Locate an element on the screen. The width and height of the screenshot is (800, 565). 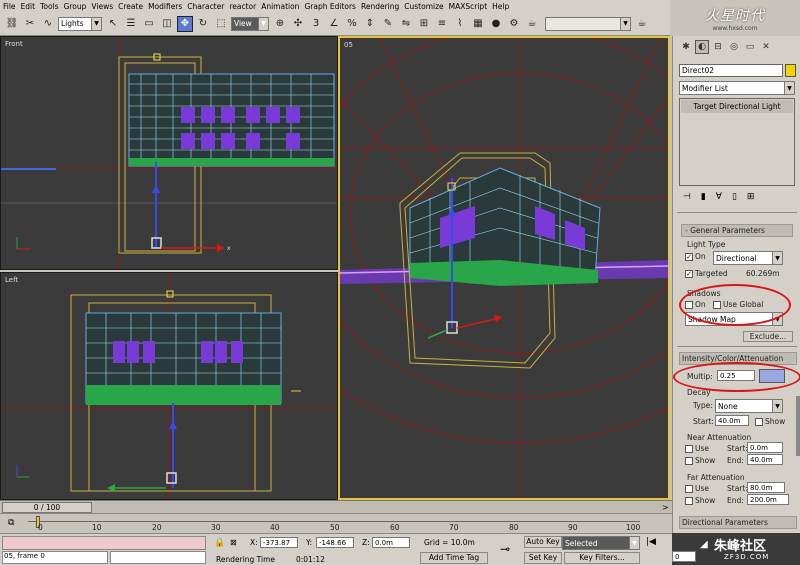
menu-customize: Customize is located at coordinates (423, 6).